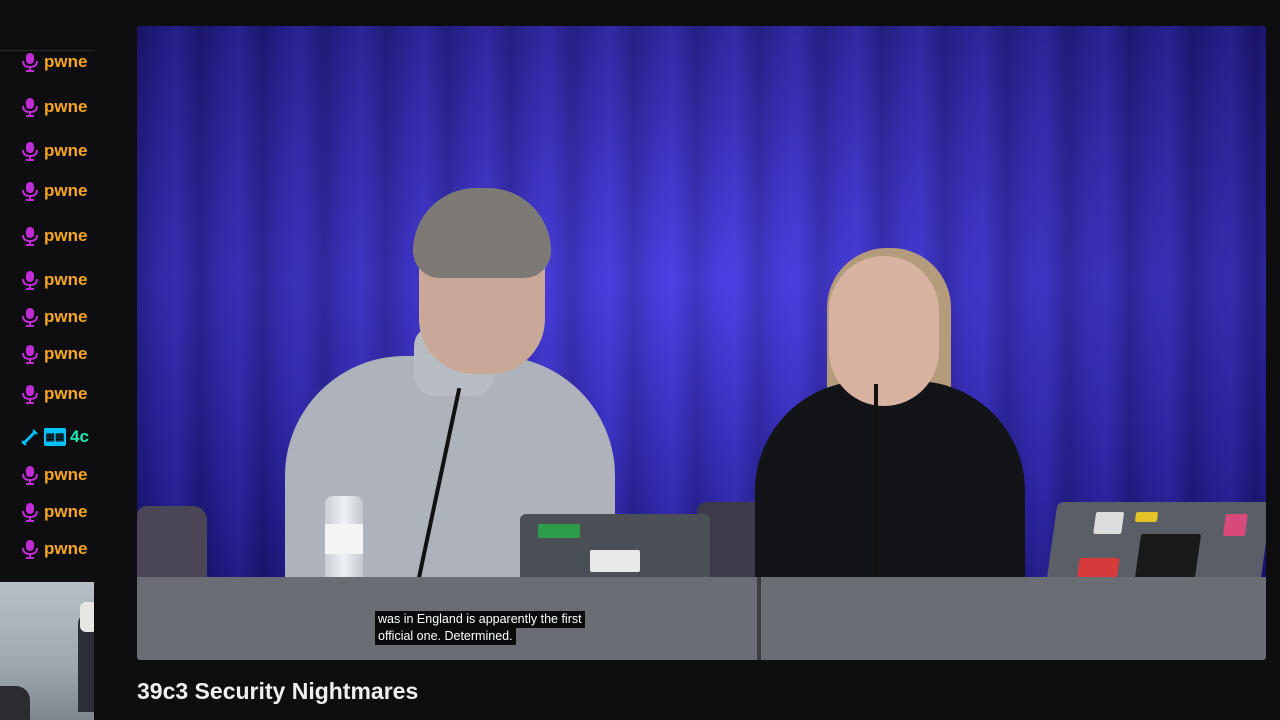 This screenshot has width=1280, height=720. Describe the element at coordinates (615, 547) in the screenshot. I see `laptop-left` at that location.